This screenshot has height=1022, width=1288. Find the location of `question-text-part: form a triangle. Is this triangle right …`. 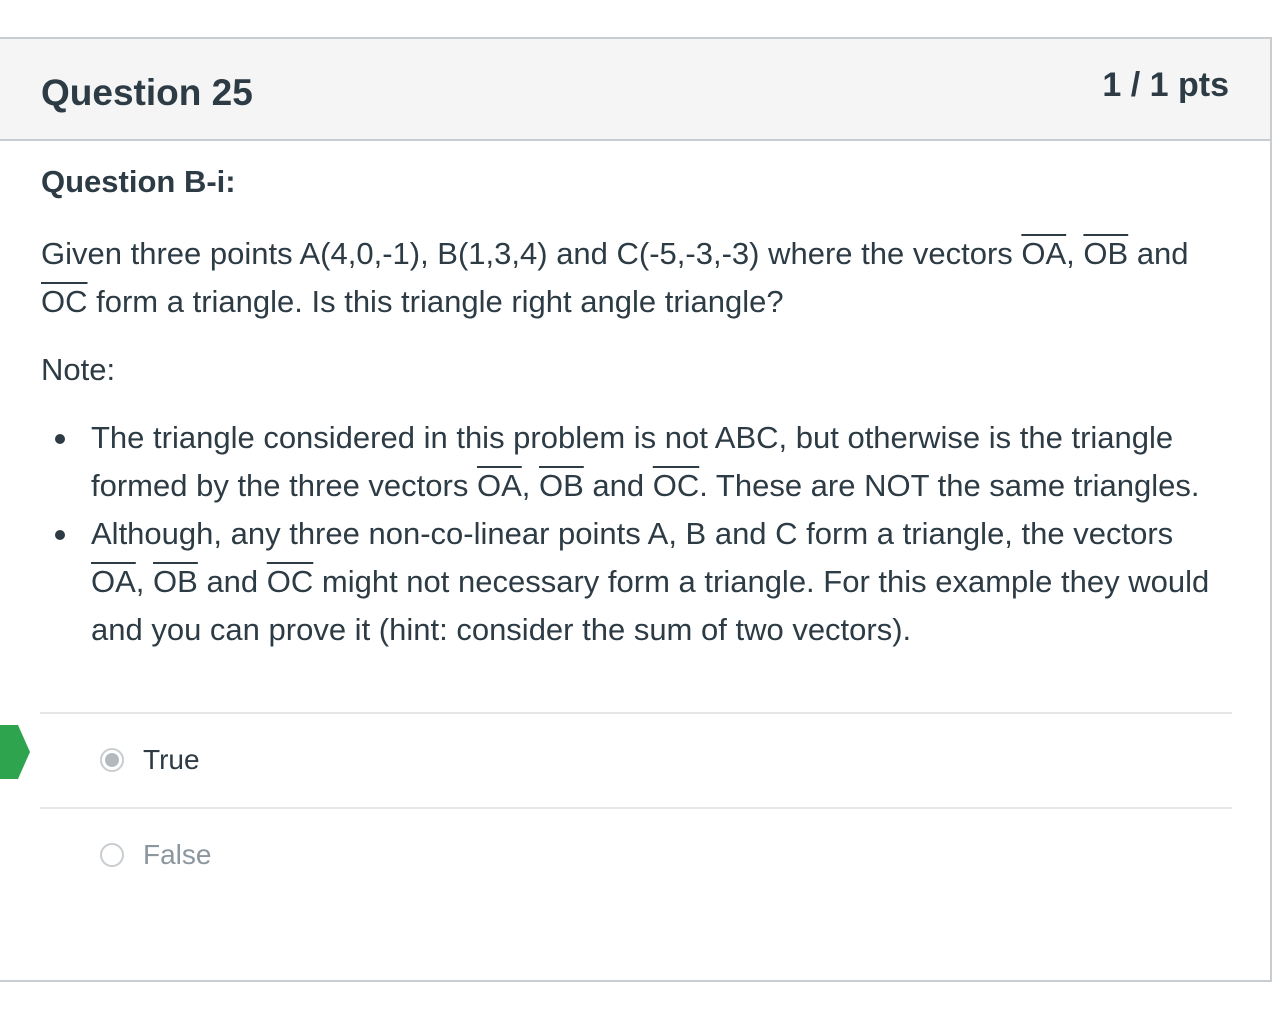

question-text-part: form a triangle. Is this triangle right … is located at coordinates (435, 301).